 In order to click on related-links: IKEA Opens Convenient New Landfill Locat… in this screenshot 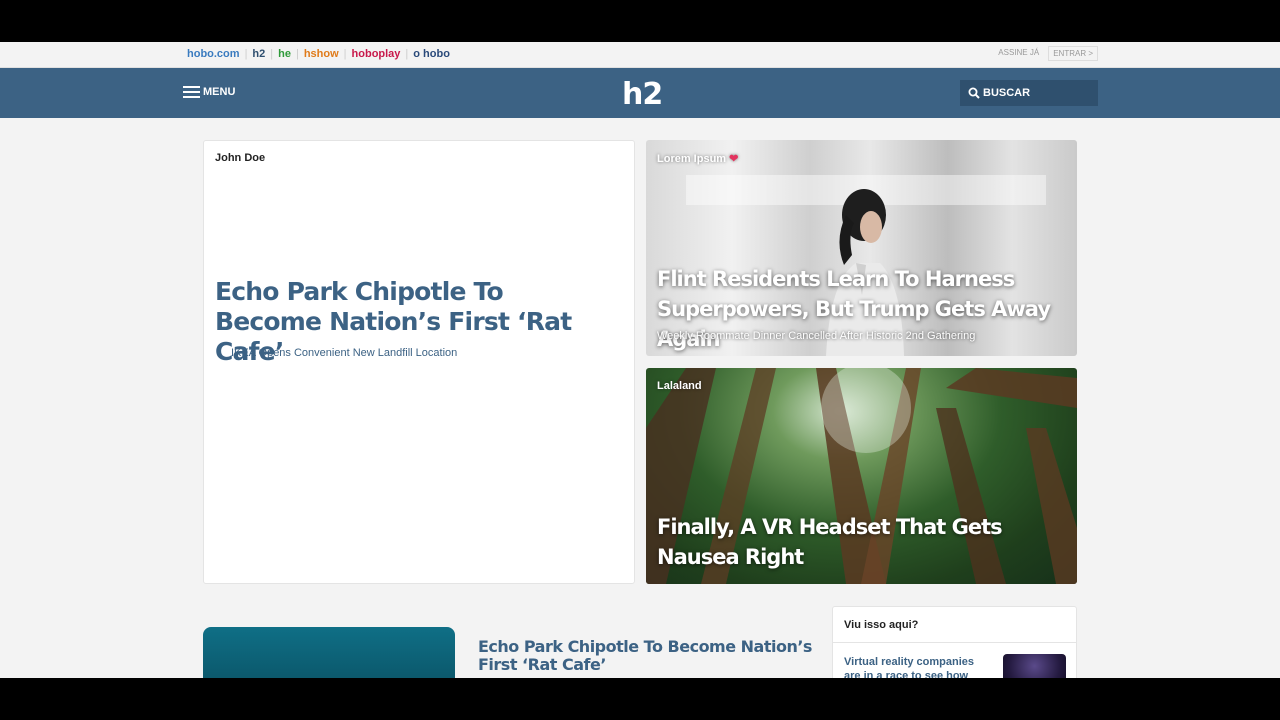, I will do `click(344, 353)`.